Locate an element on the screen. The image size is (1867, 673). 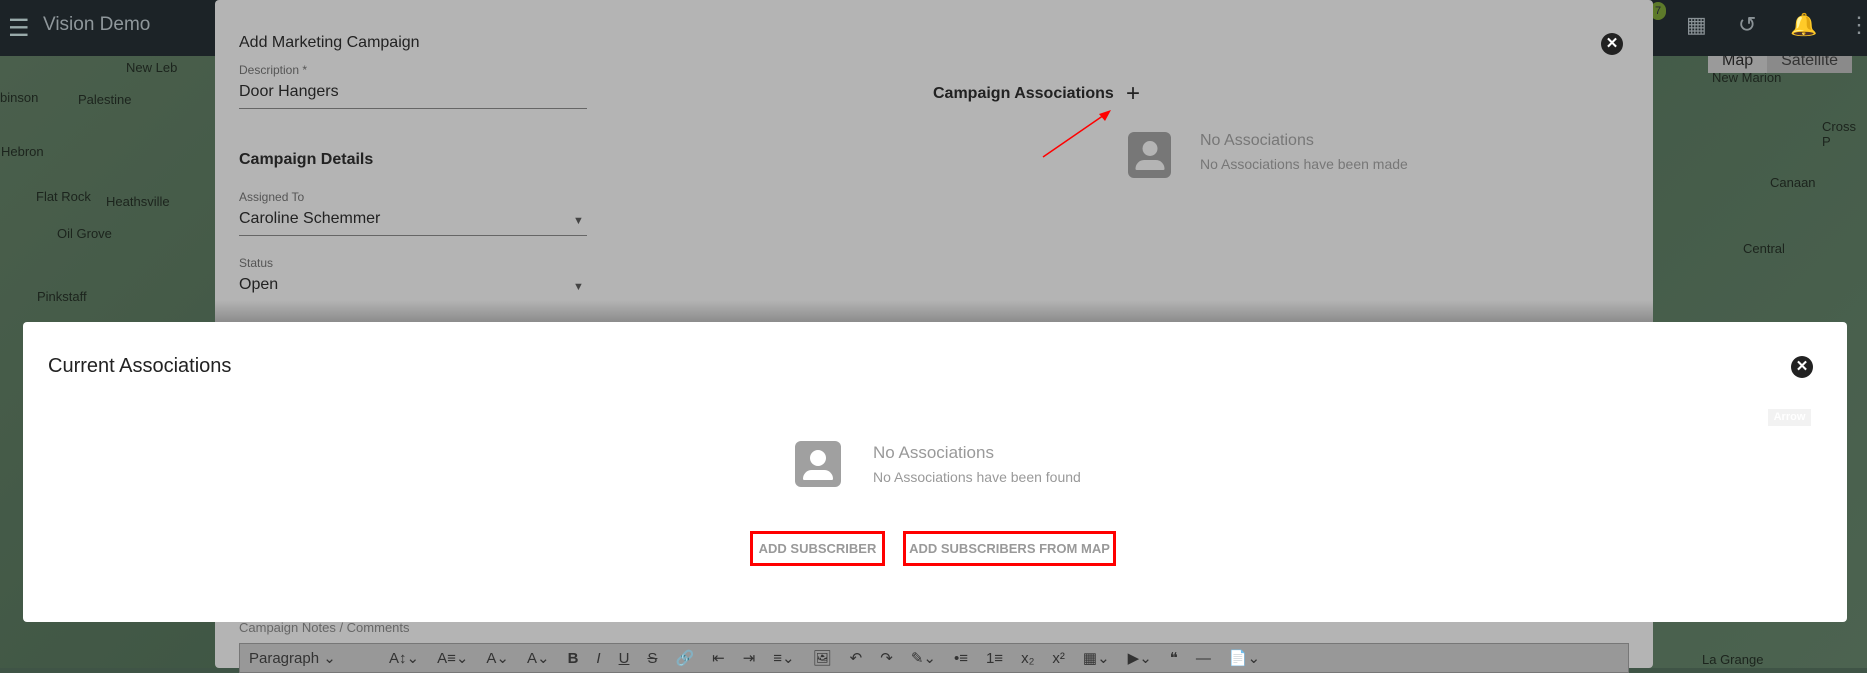
font-size-button: A↕⌄ is located at coordinates (404, 658).